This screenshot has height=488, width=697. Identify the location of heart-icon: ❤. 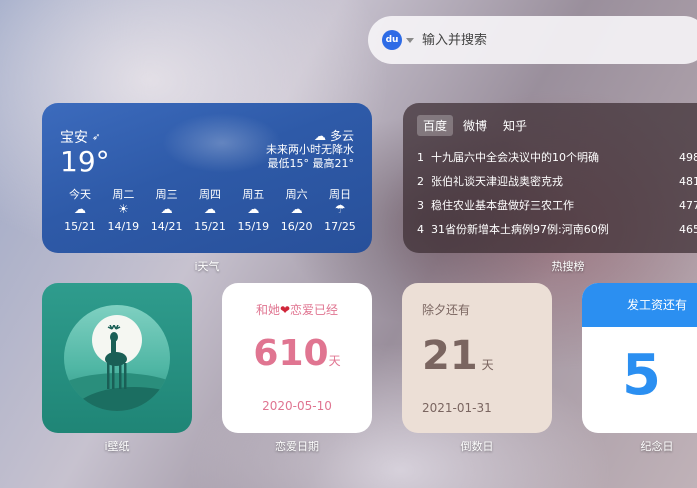
(285, 310).